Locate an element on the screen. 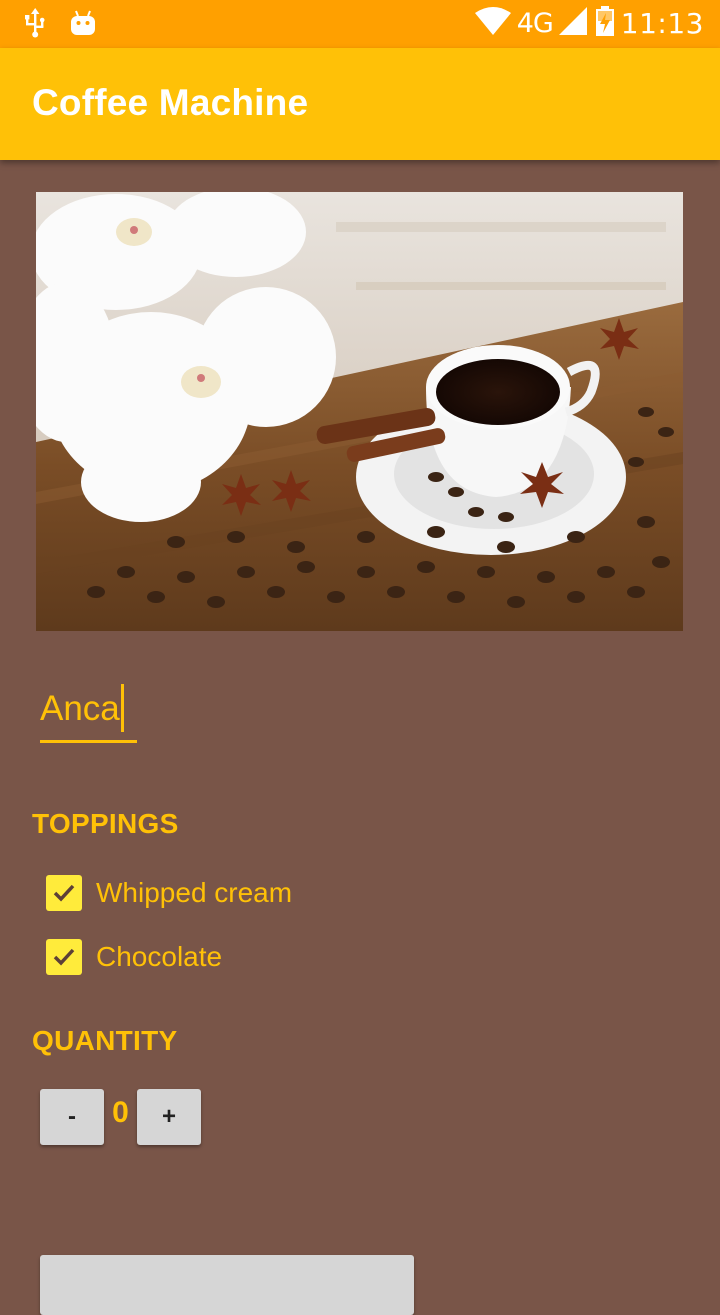 This screenshot has width=720, height=1315. app-title: Coffee Machine is located at coordinates (170, 102).